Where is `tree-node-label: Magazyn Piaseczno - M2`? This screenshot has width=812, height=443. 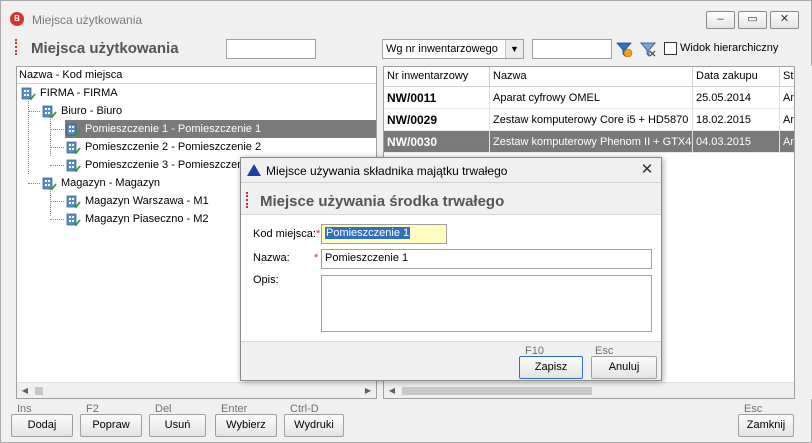
tree-node-label: Magazyn Piaseczno - M2 is located at coordinates (147, 219).